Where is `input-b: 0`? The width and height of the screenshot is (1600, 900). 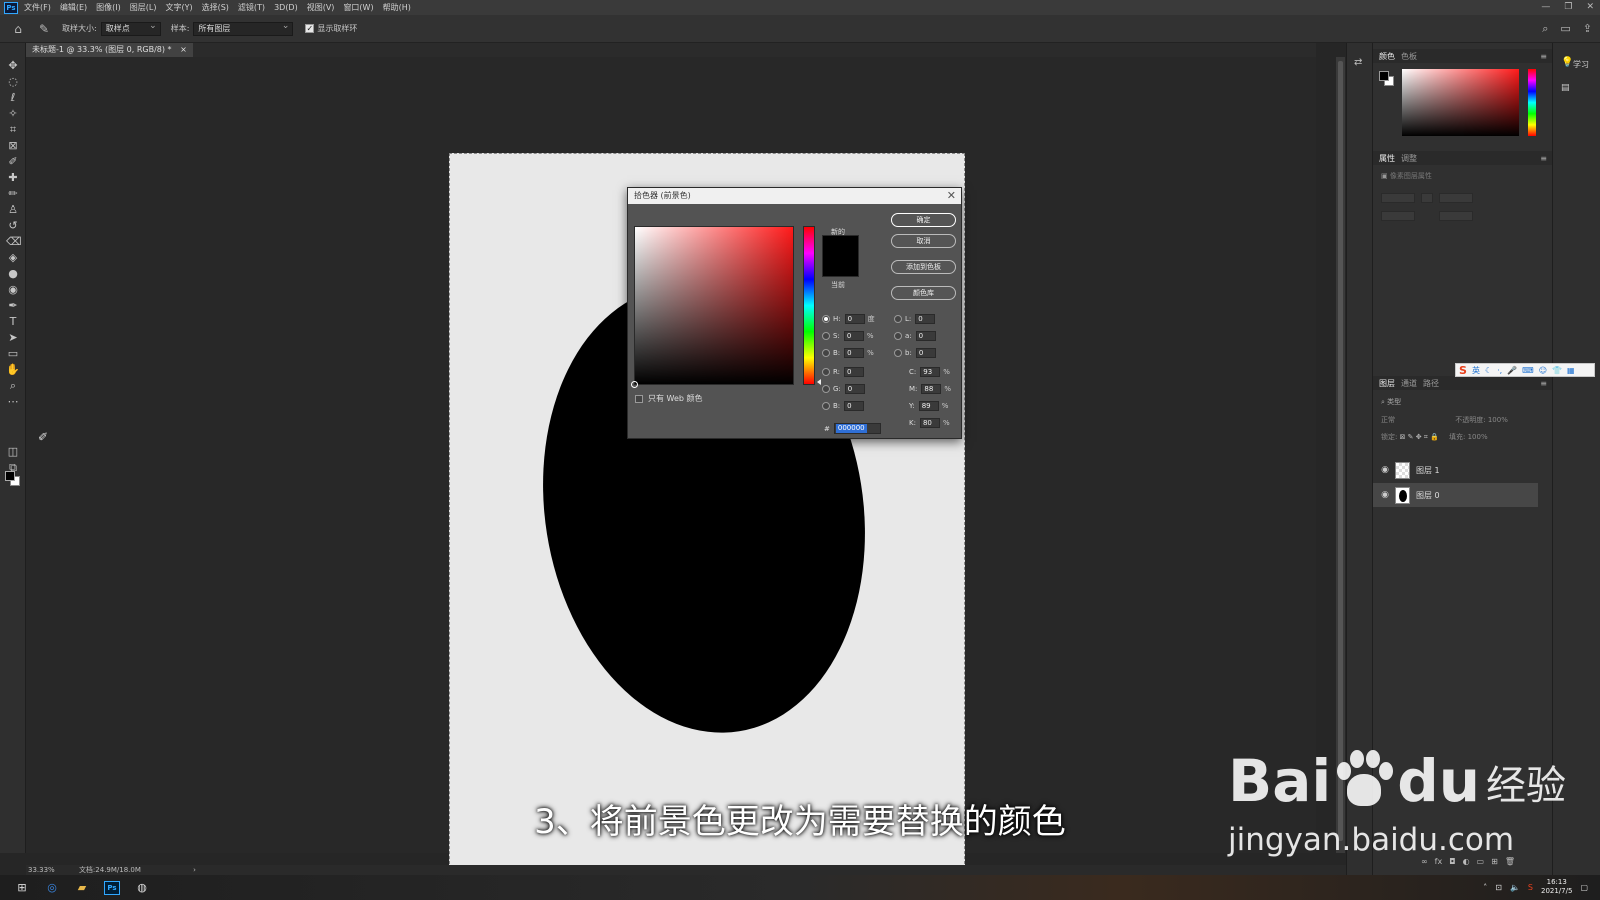
input-b: 0 is located at coordinates (854, 353).